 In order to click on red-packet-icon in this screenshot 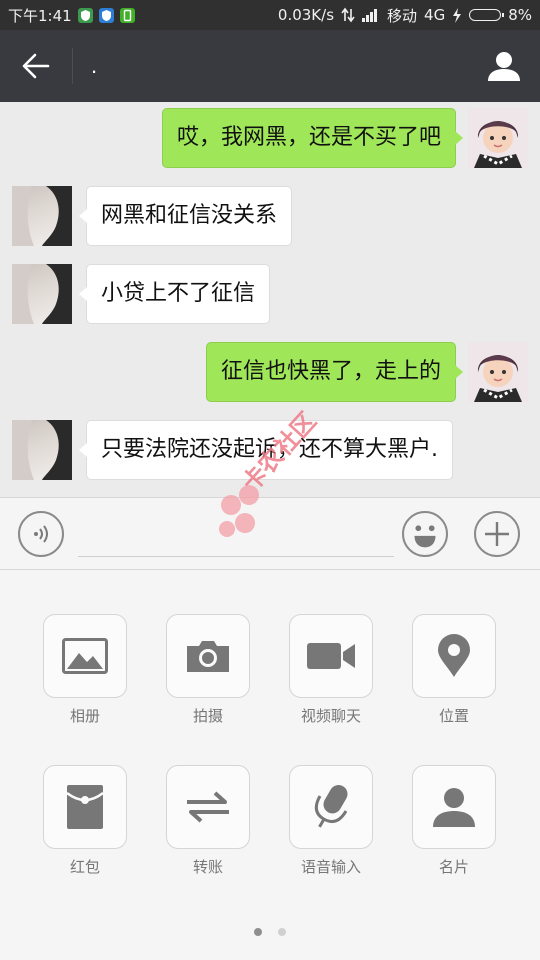, I will do `click(85, 807)`.